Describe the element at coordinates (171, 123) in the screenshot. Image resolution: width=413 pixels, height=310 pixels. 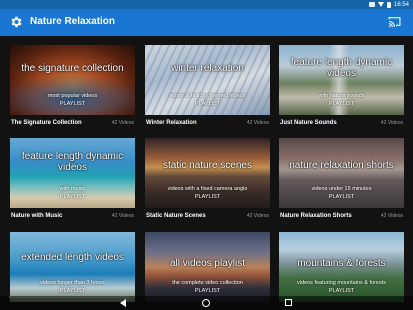
I see `playlist-title: Winter Relaxation` at that location.